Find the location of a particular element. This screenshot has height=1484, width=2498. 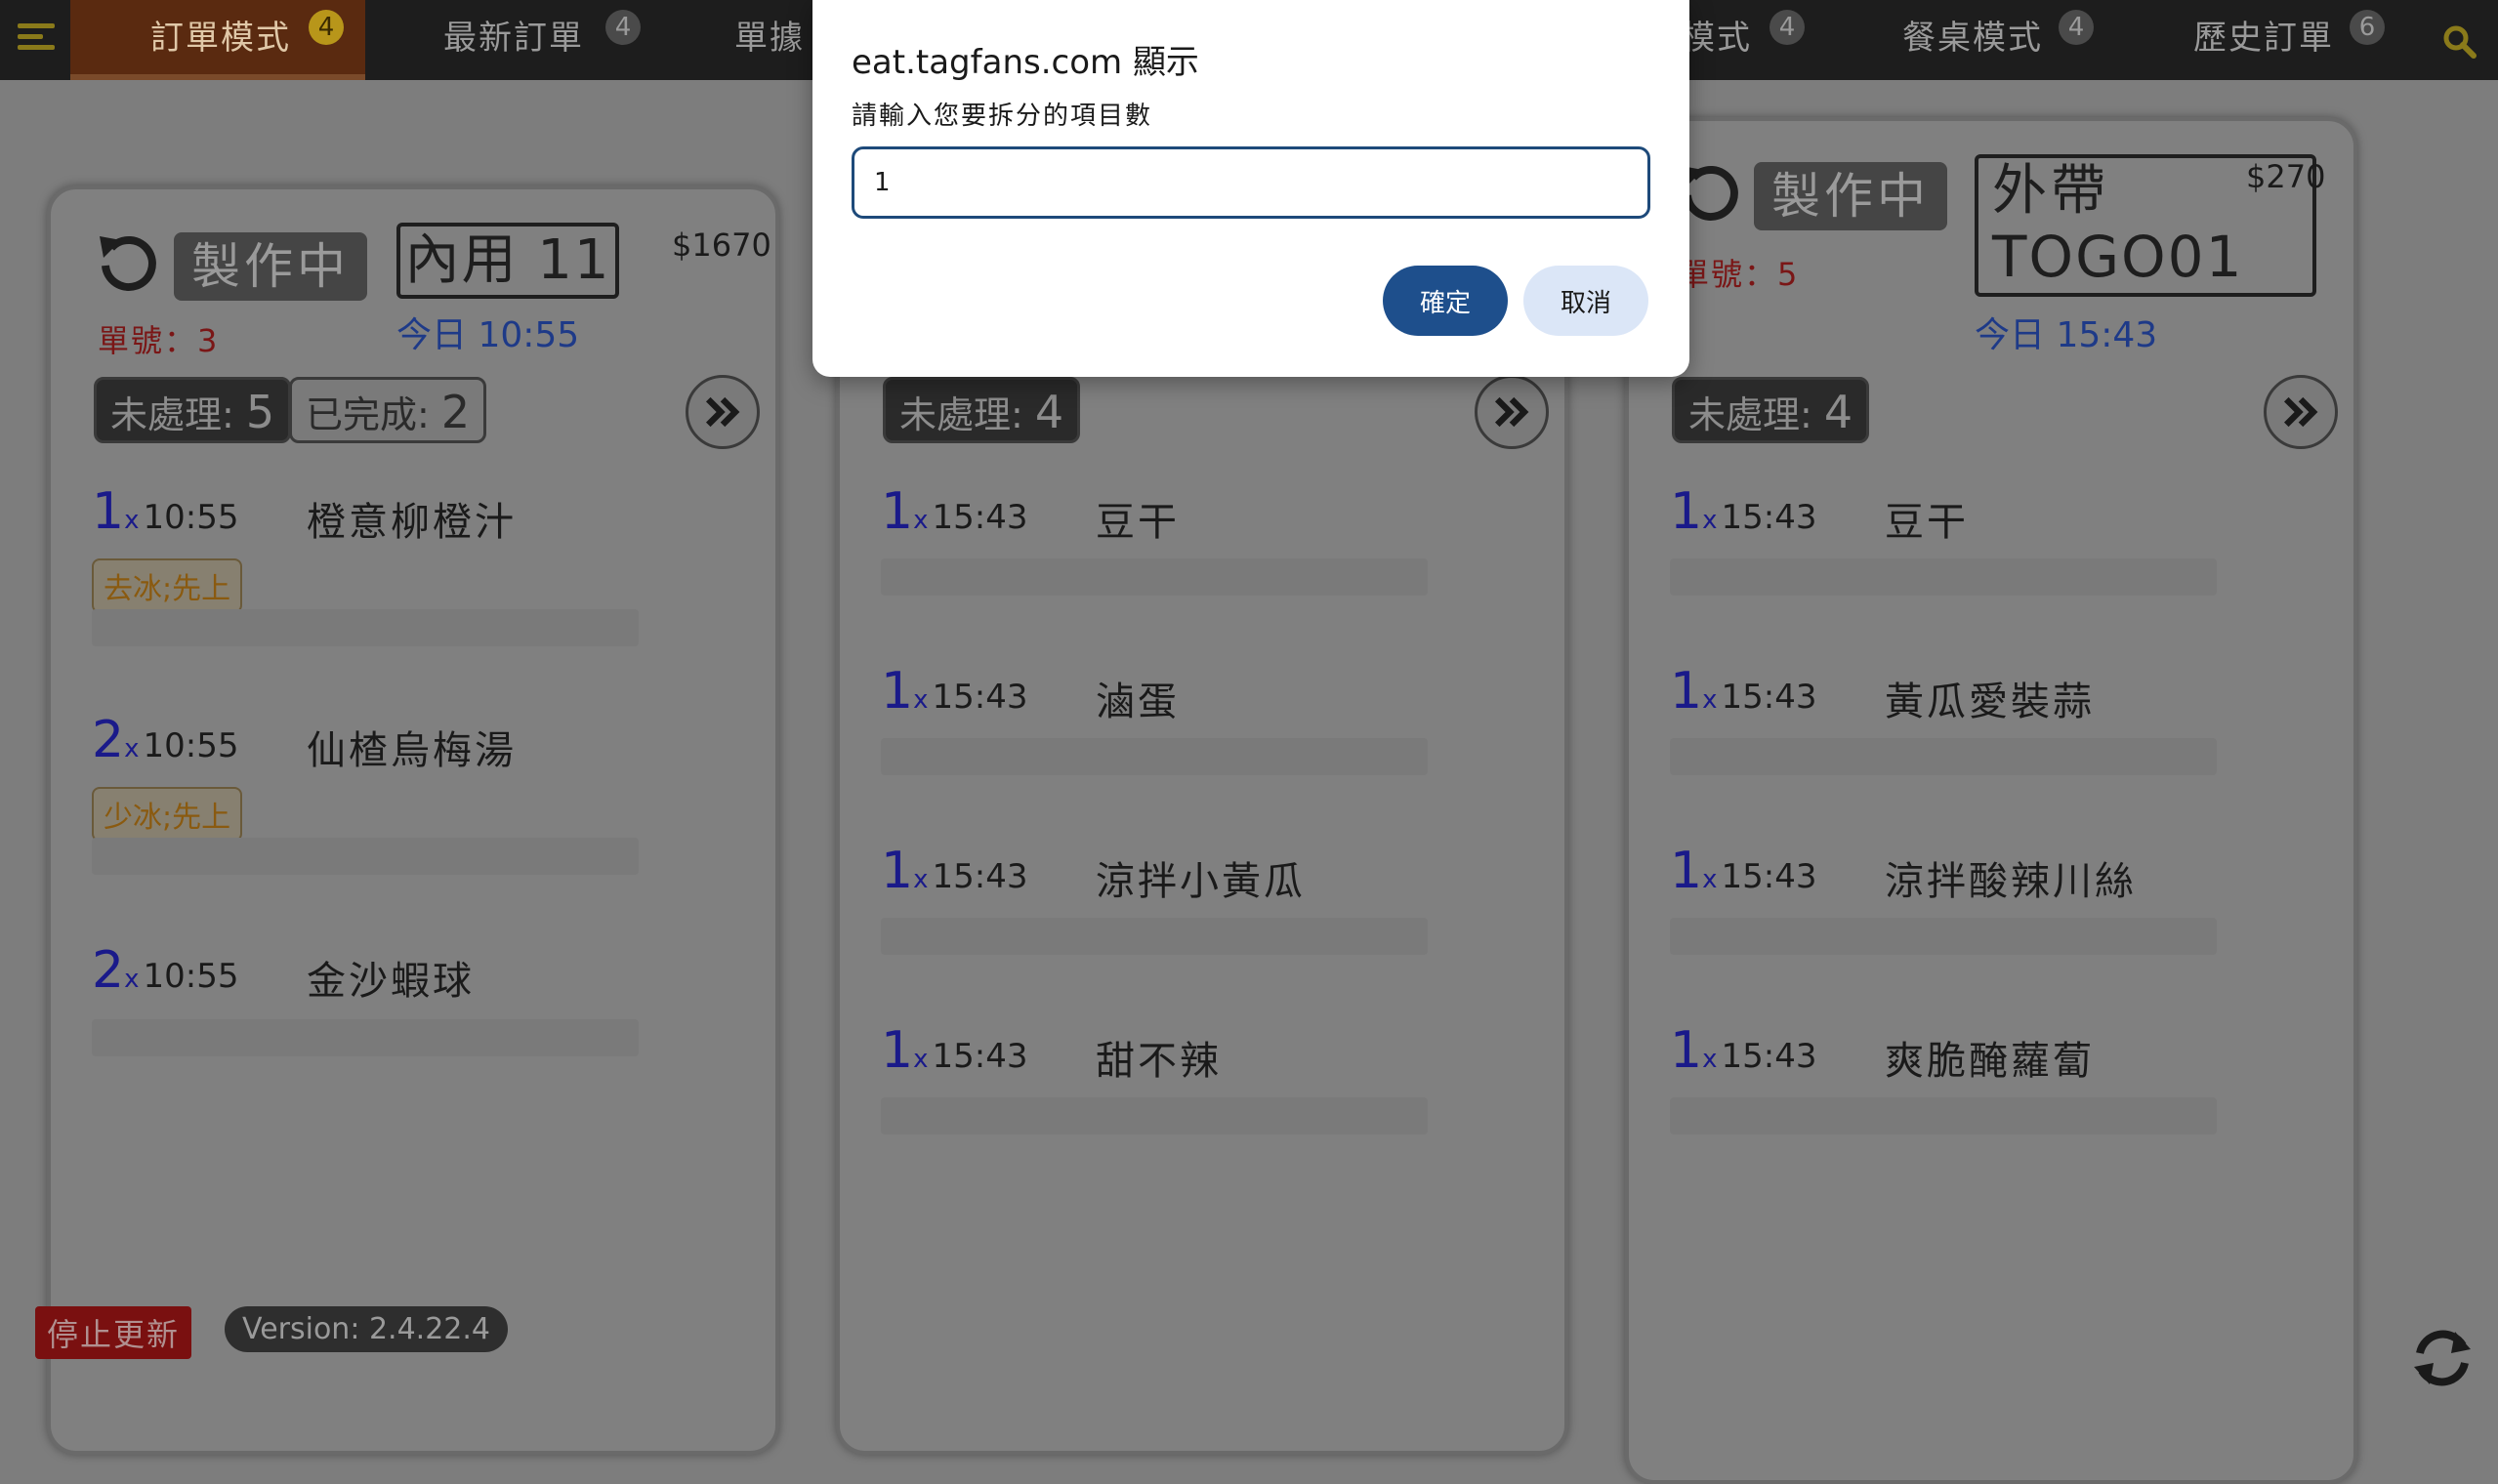

order-number: 單號：3 is located at coordinates (159, 341).